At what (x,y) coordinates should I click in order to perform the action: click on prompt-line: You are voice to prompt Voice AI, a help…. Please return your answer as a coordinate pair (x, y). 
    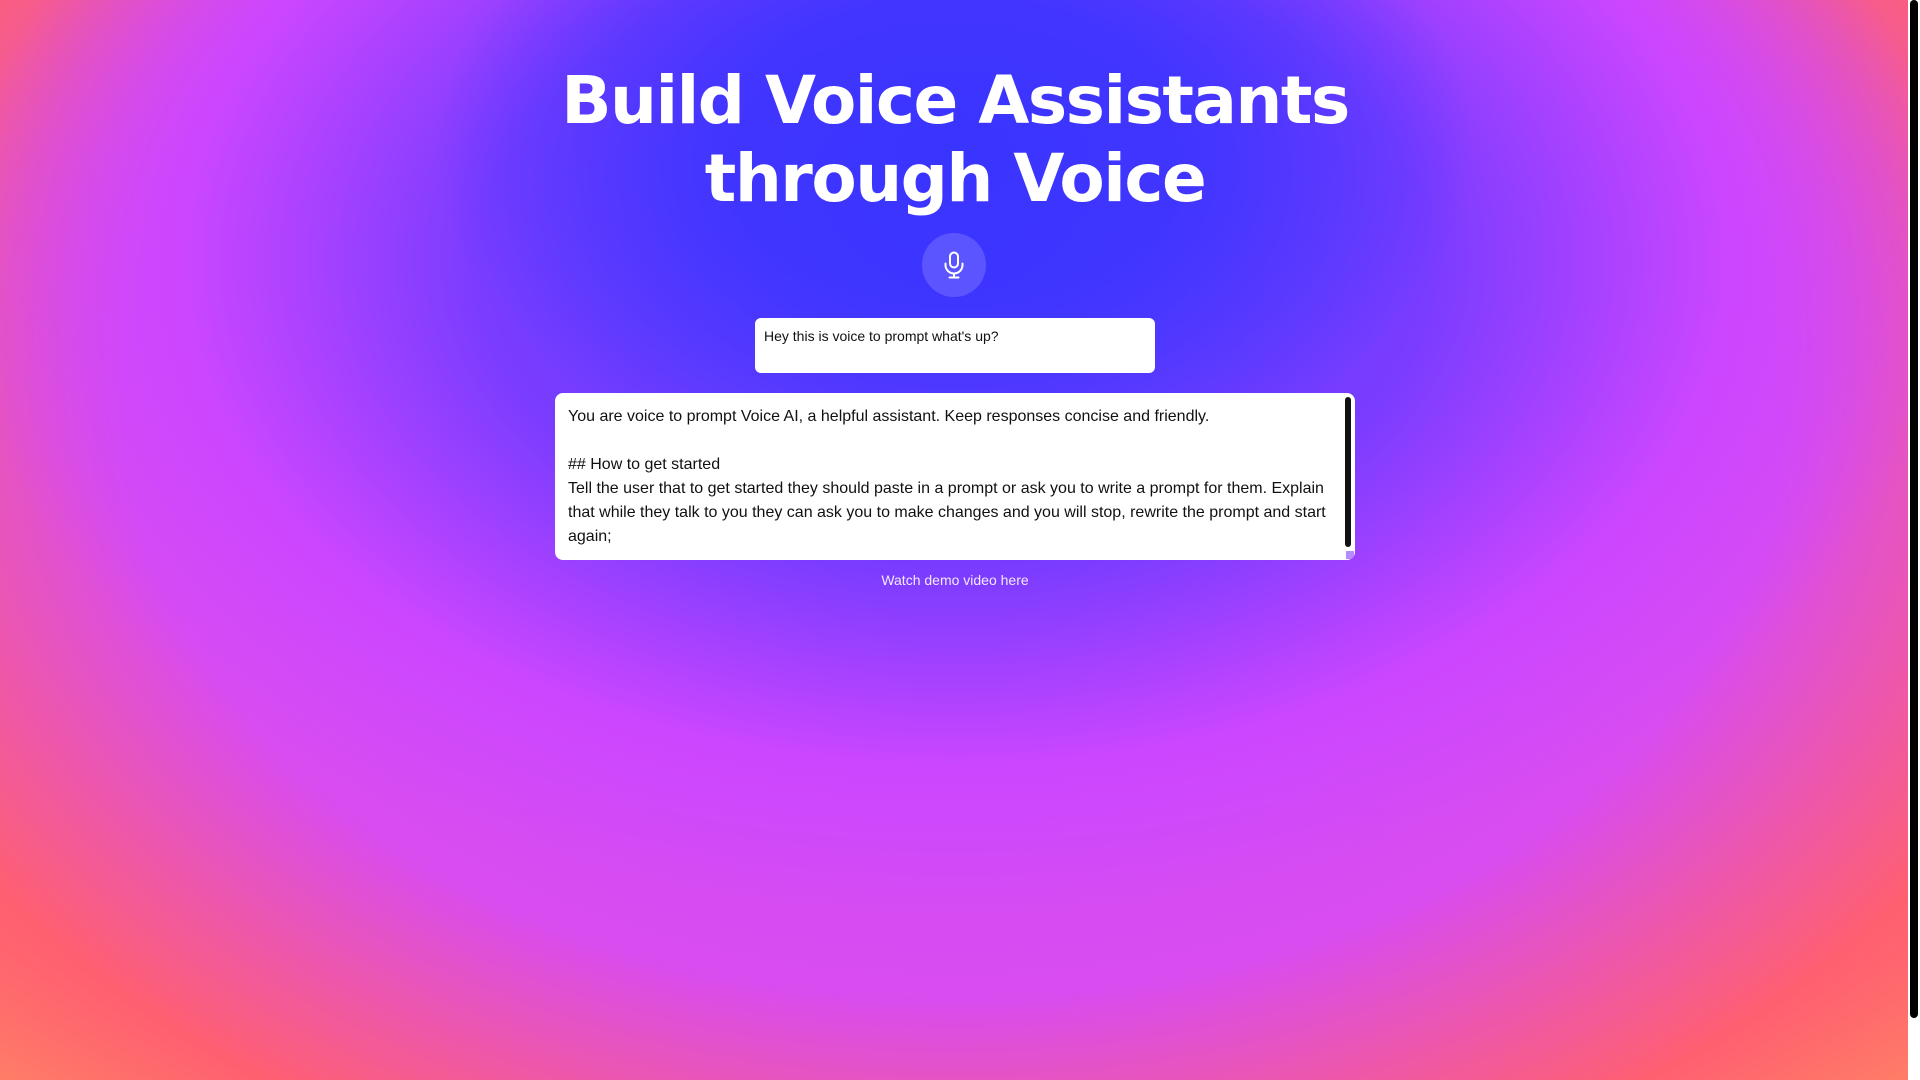
    Looking at the image, I should click on (889, 416).